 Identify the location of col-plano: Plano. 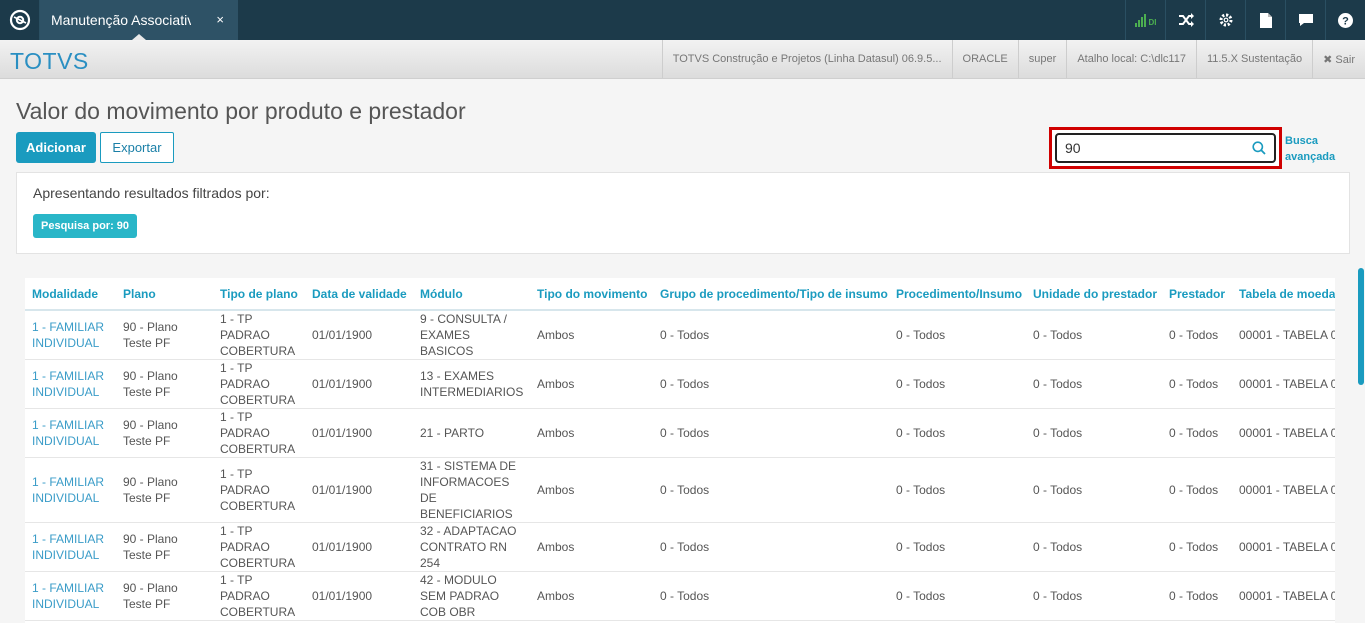
(164, 294).